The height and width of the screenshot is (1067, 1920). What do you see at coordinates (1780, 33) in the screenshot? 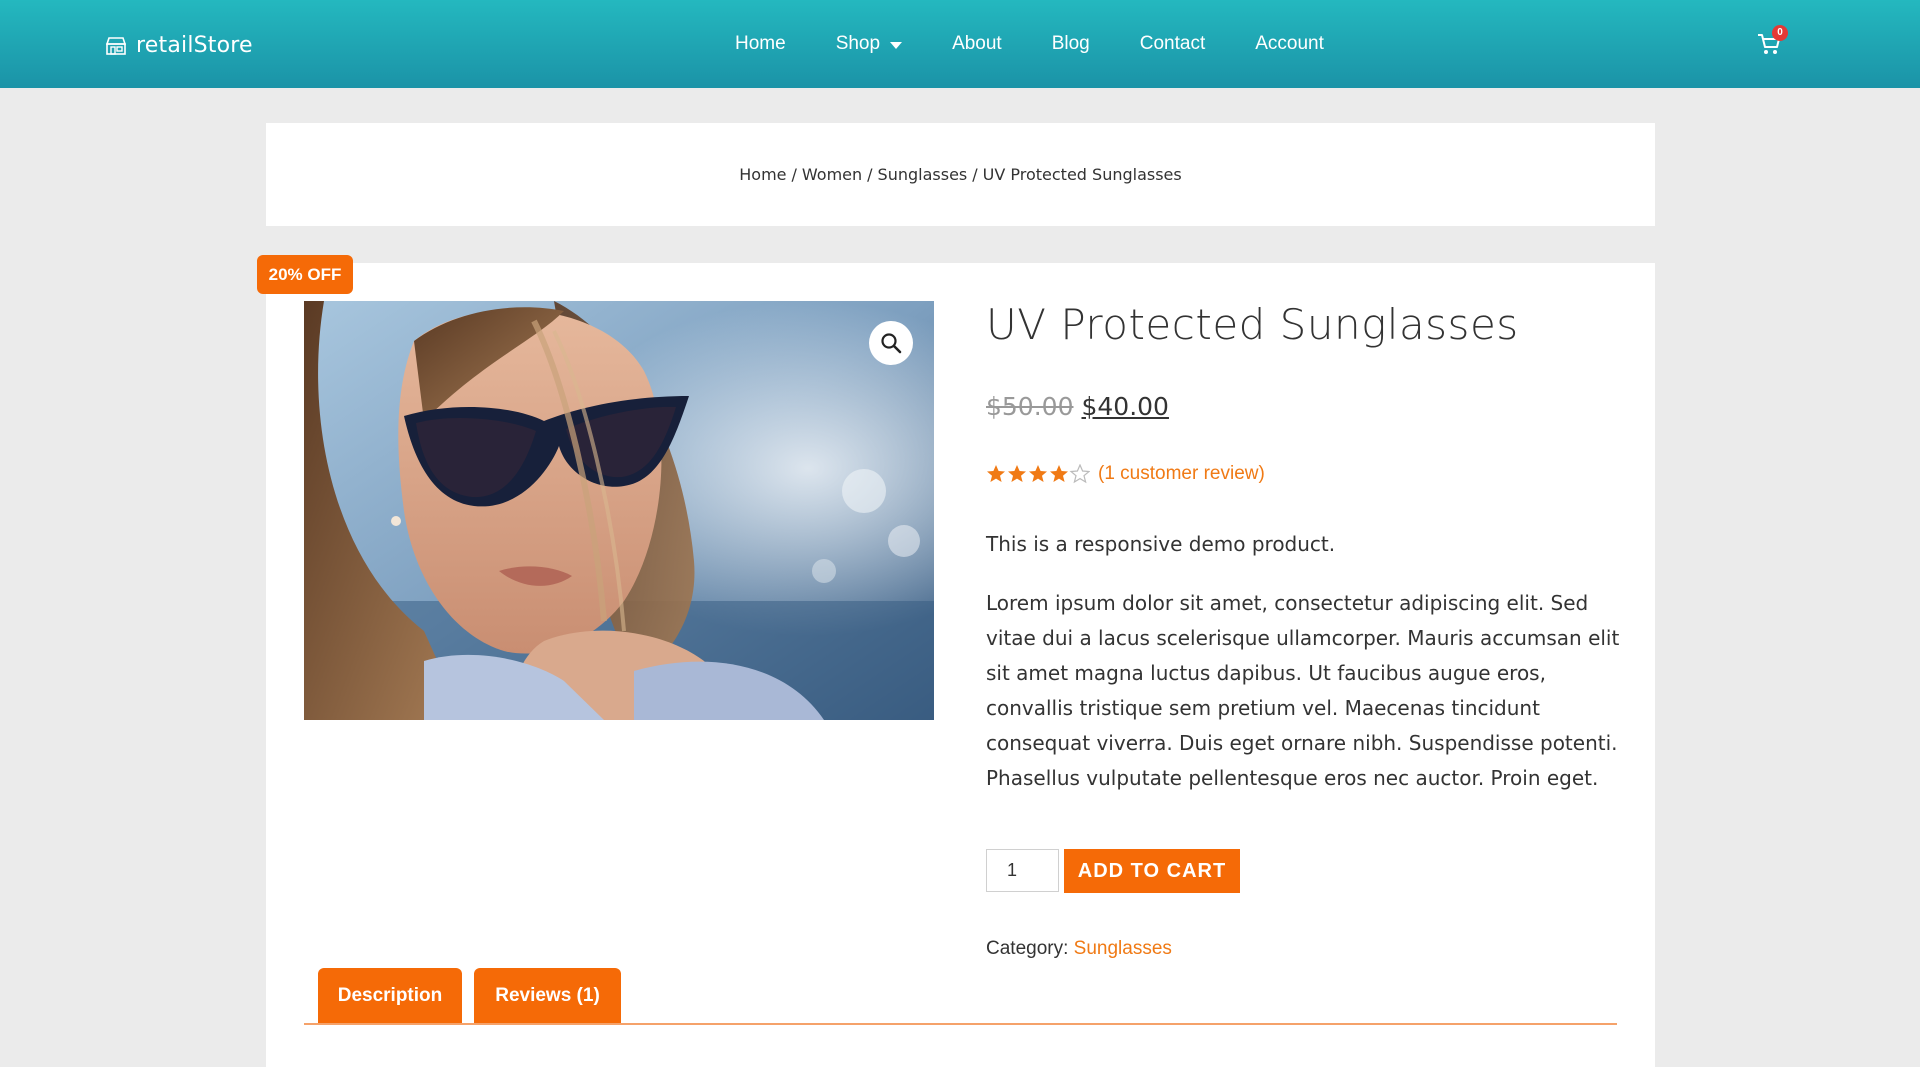
I see `cart-count-badge: 0` at bounding box center [1780, 33].